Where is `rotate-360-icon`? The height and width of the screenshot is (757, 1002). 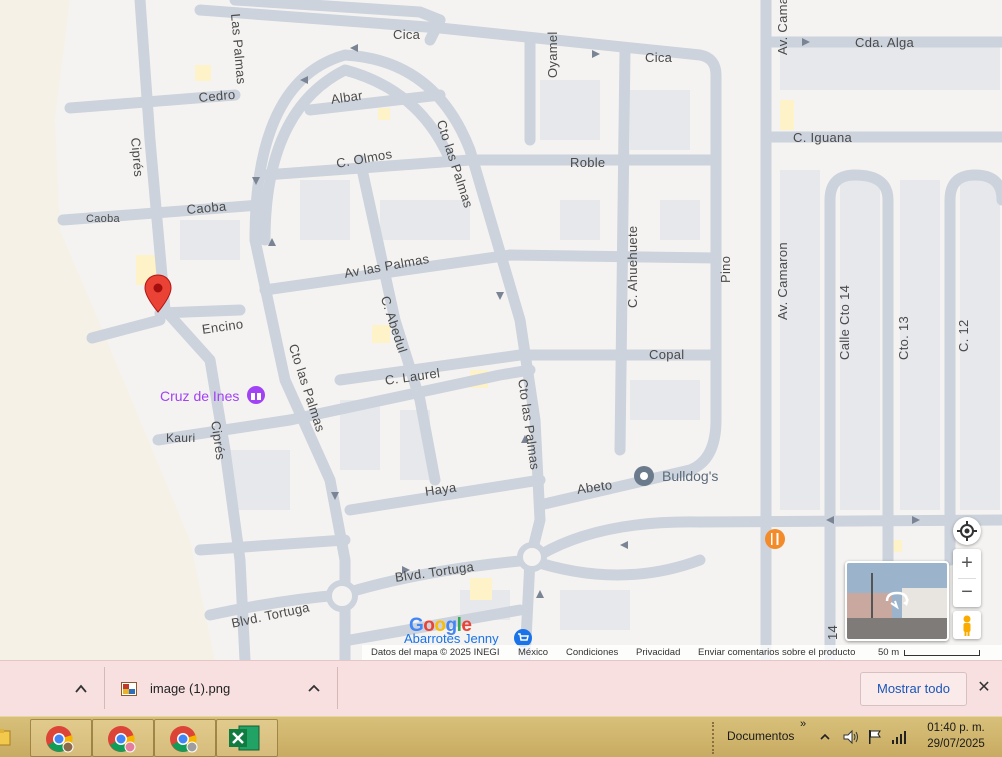 rotate-360-icon is located at coordinates (897, 600).